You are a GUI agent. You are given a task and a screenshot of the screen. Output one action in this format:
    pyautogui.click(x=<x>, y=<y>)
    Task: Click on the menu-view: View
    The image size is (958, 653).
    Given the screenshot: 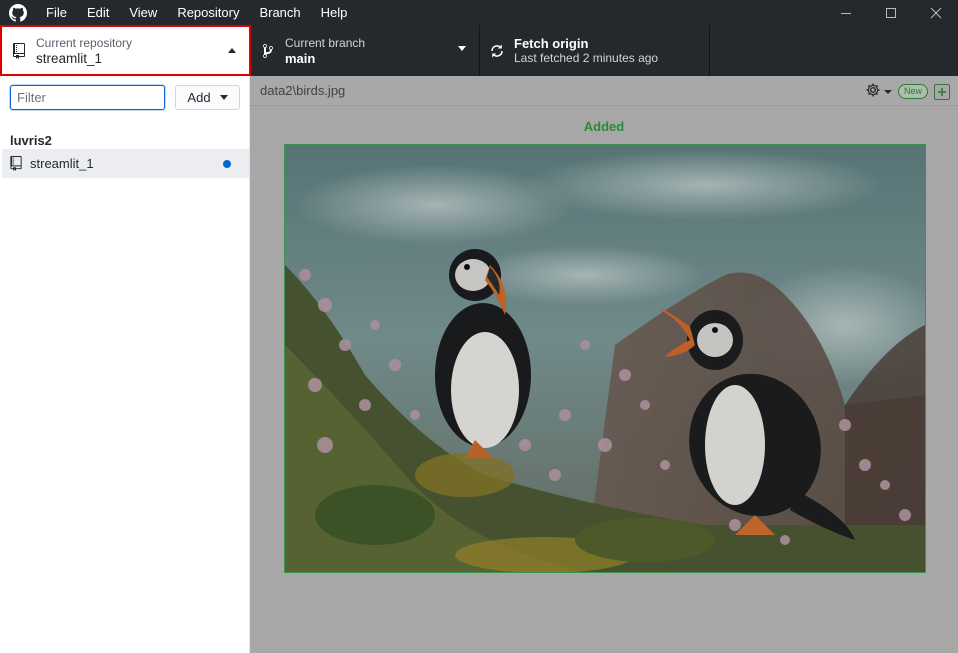 What is the action you would take?
    pyautogui.click(x=143, y=12)
    